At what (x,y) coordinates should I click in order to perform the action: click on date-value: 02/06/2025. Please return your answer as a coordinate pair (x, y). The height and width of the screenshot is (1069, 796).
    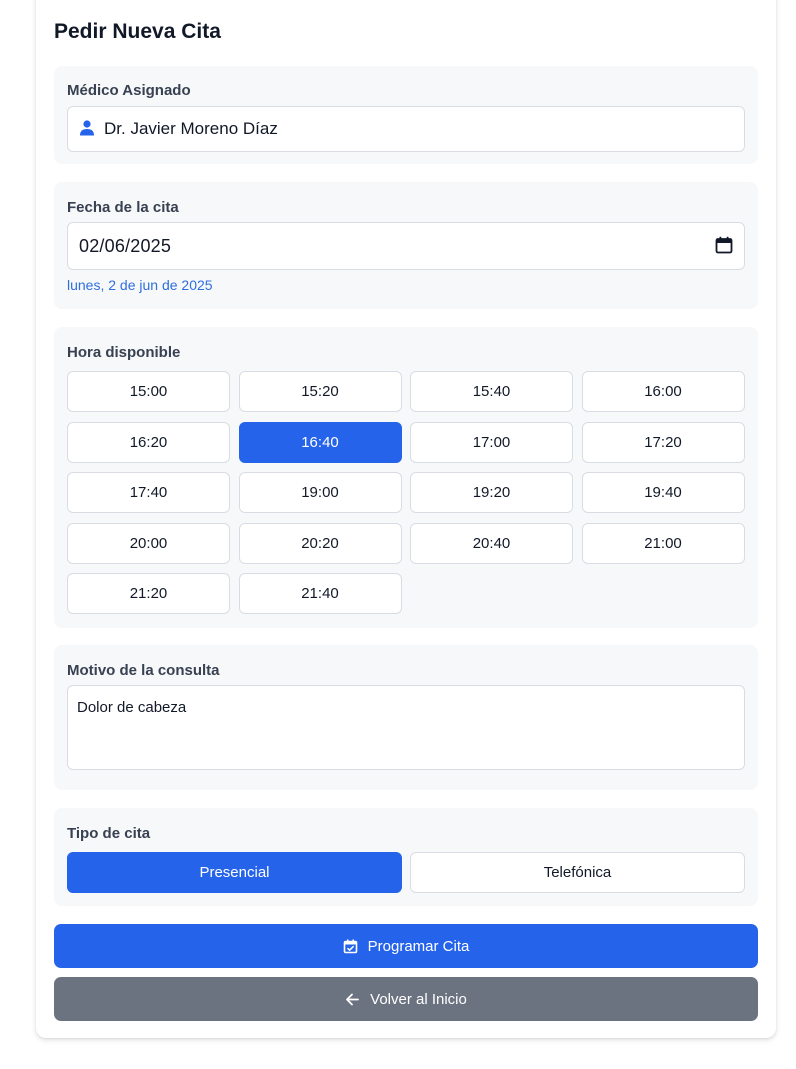
    Looking at the image, I should click on (125, 246).